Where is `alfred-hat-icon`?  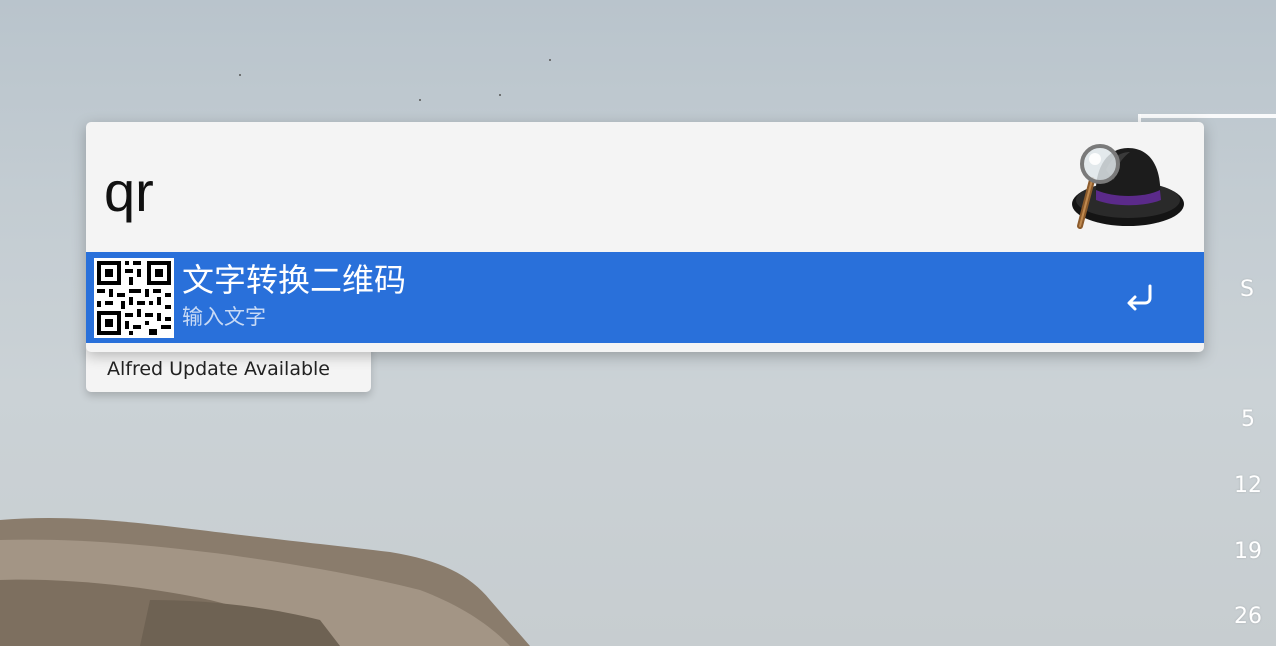
alfred-hat-icon is located at coordinates (1128, 186).